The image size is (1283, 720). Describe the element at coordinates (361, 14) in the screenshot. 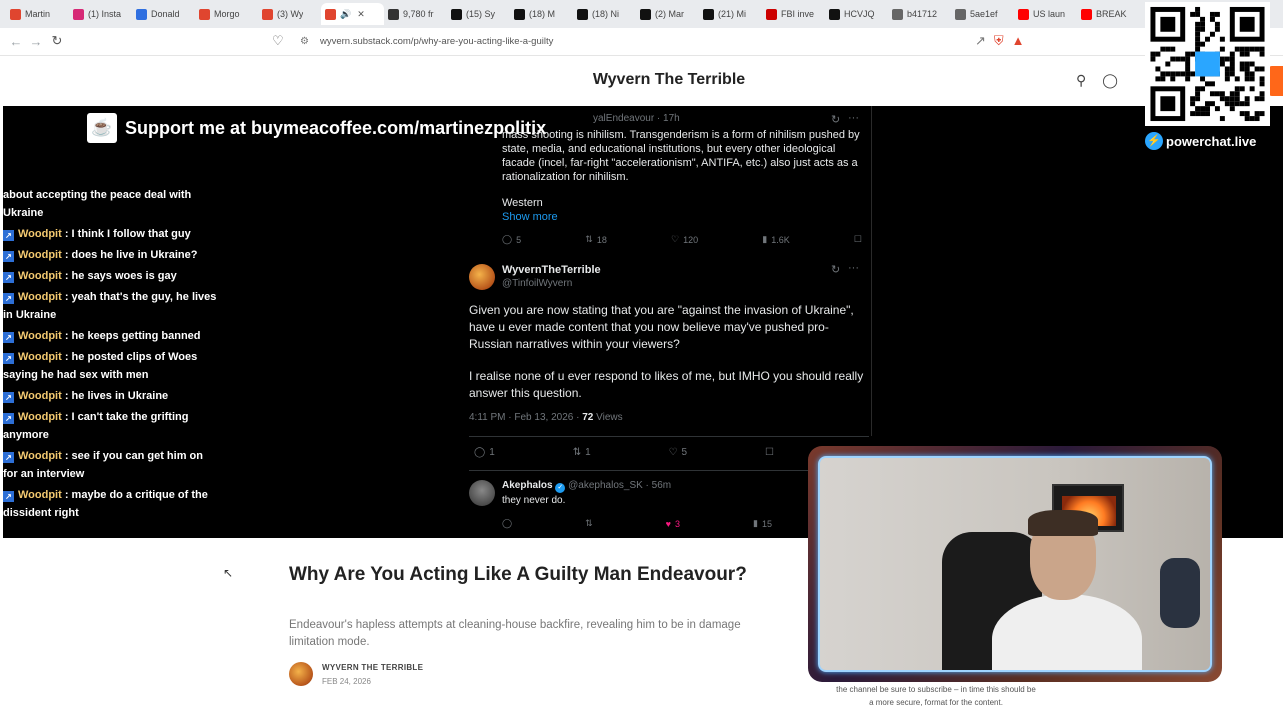

I see `close-tab-icon: ✕` at that location.